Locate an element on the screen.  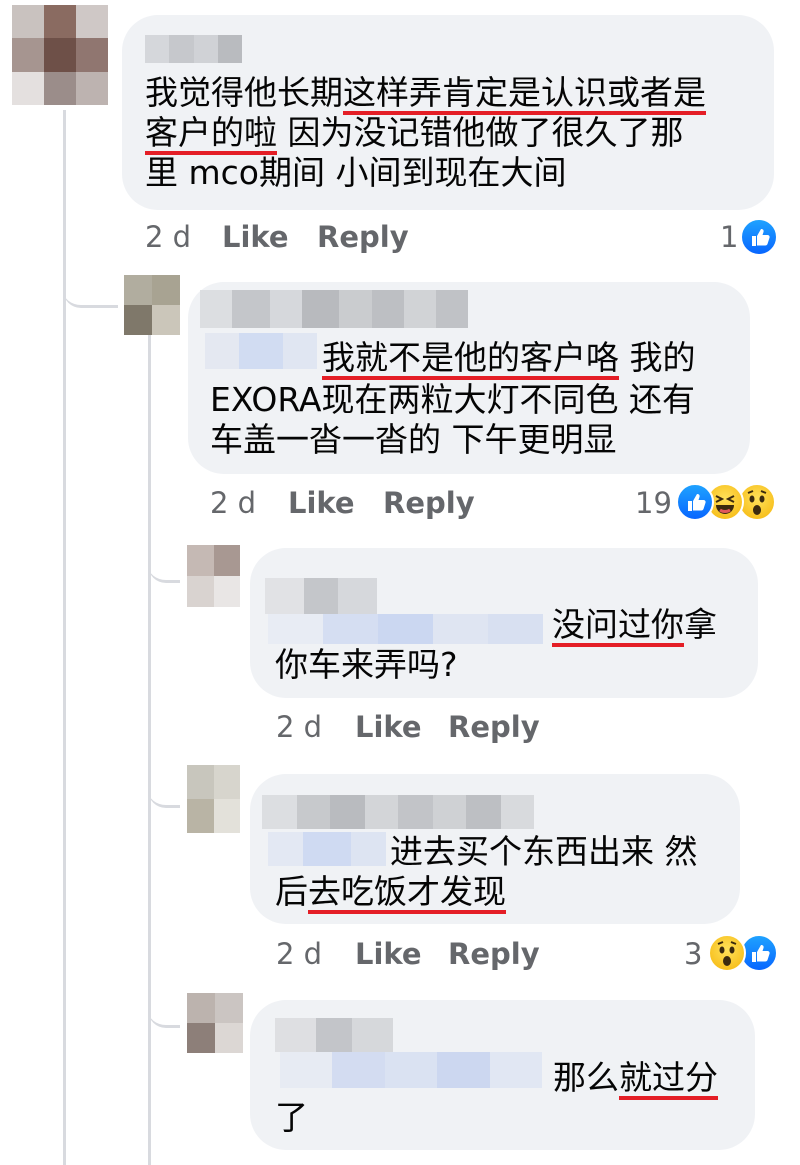
reaction-count-4: 3 is located at coordinates (693, 954).